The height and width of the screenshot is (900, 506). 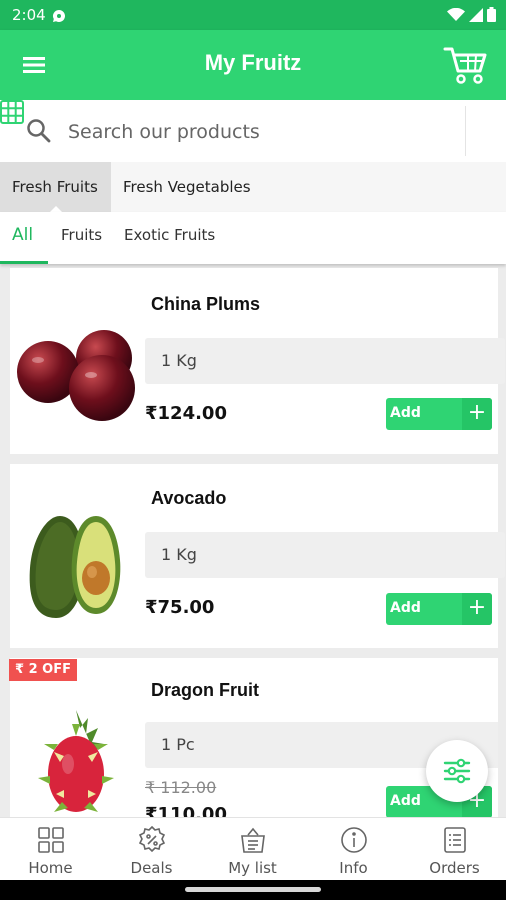 I want to click on search-icon, so click(x=39, y=133).